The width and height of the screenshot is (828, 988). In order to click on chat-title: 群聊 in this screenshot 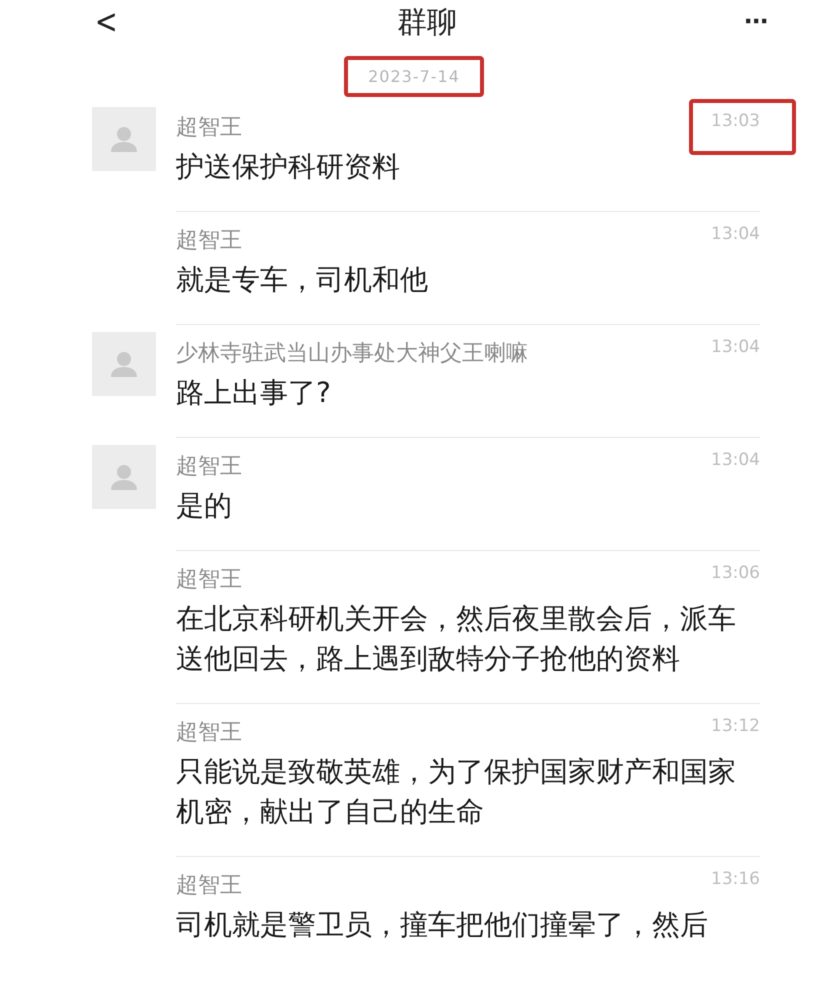, I will do `click(427, 23)`.